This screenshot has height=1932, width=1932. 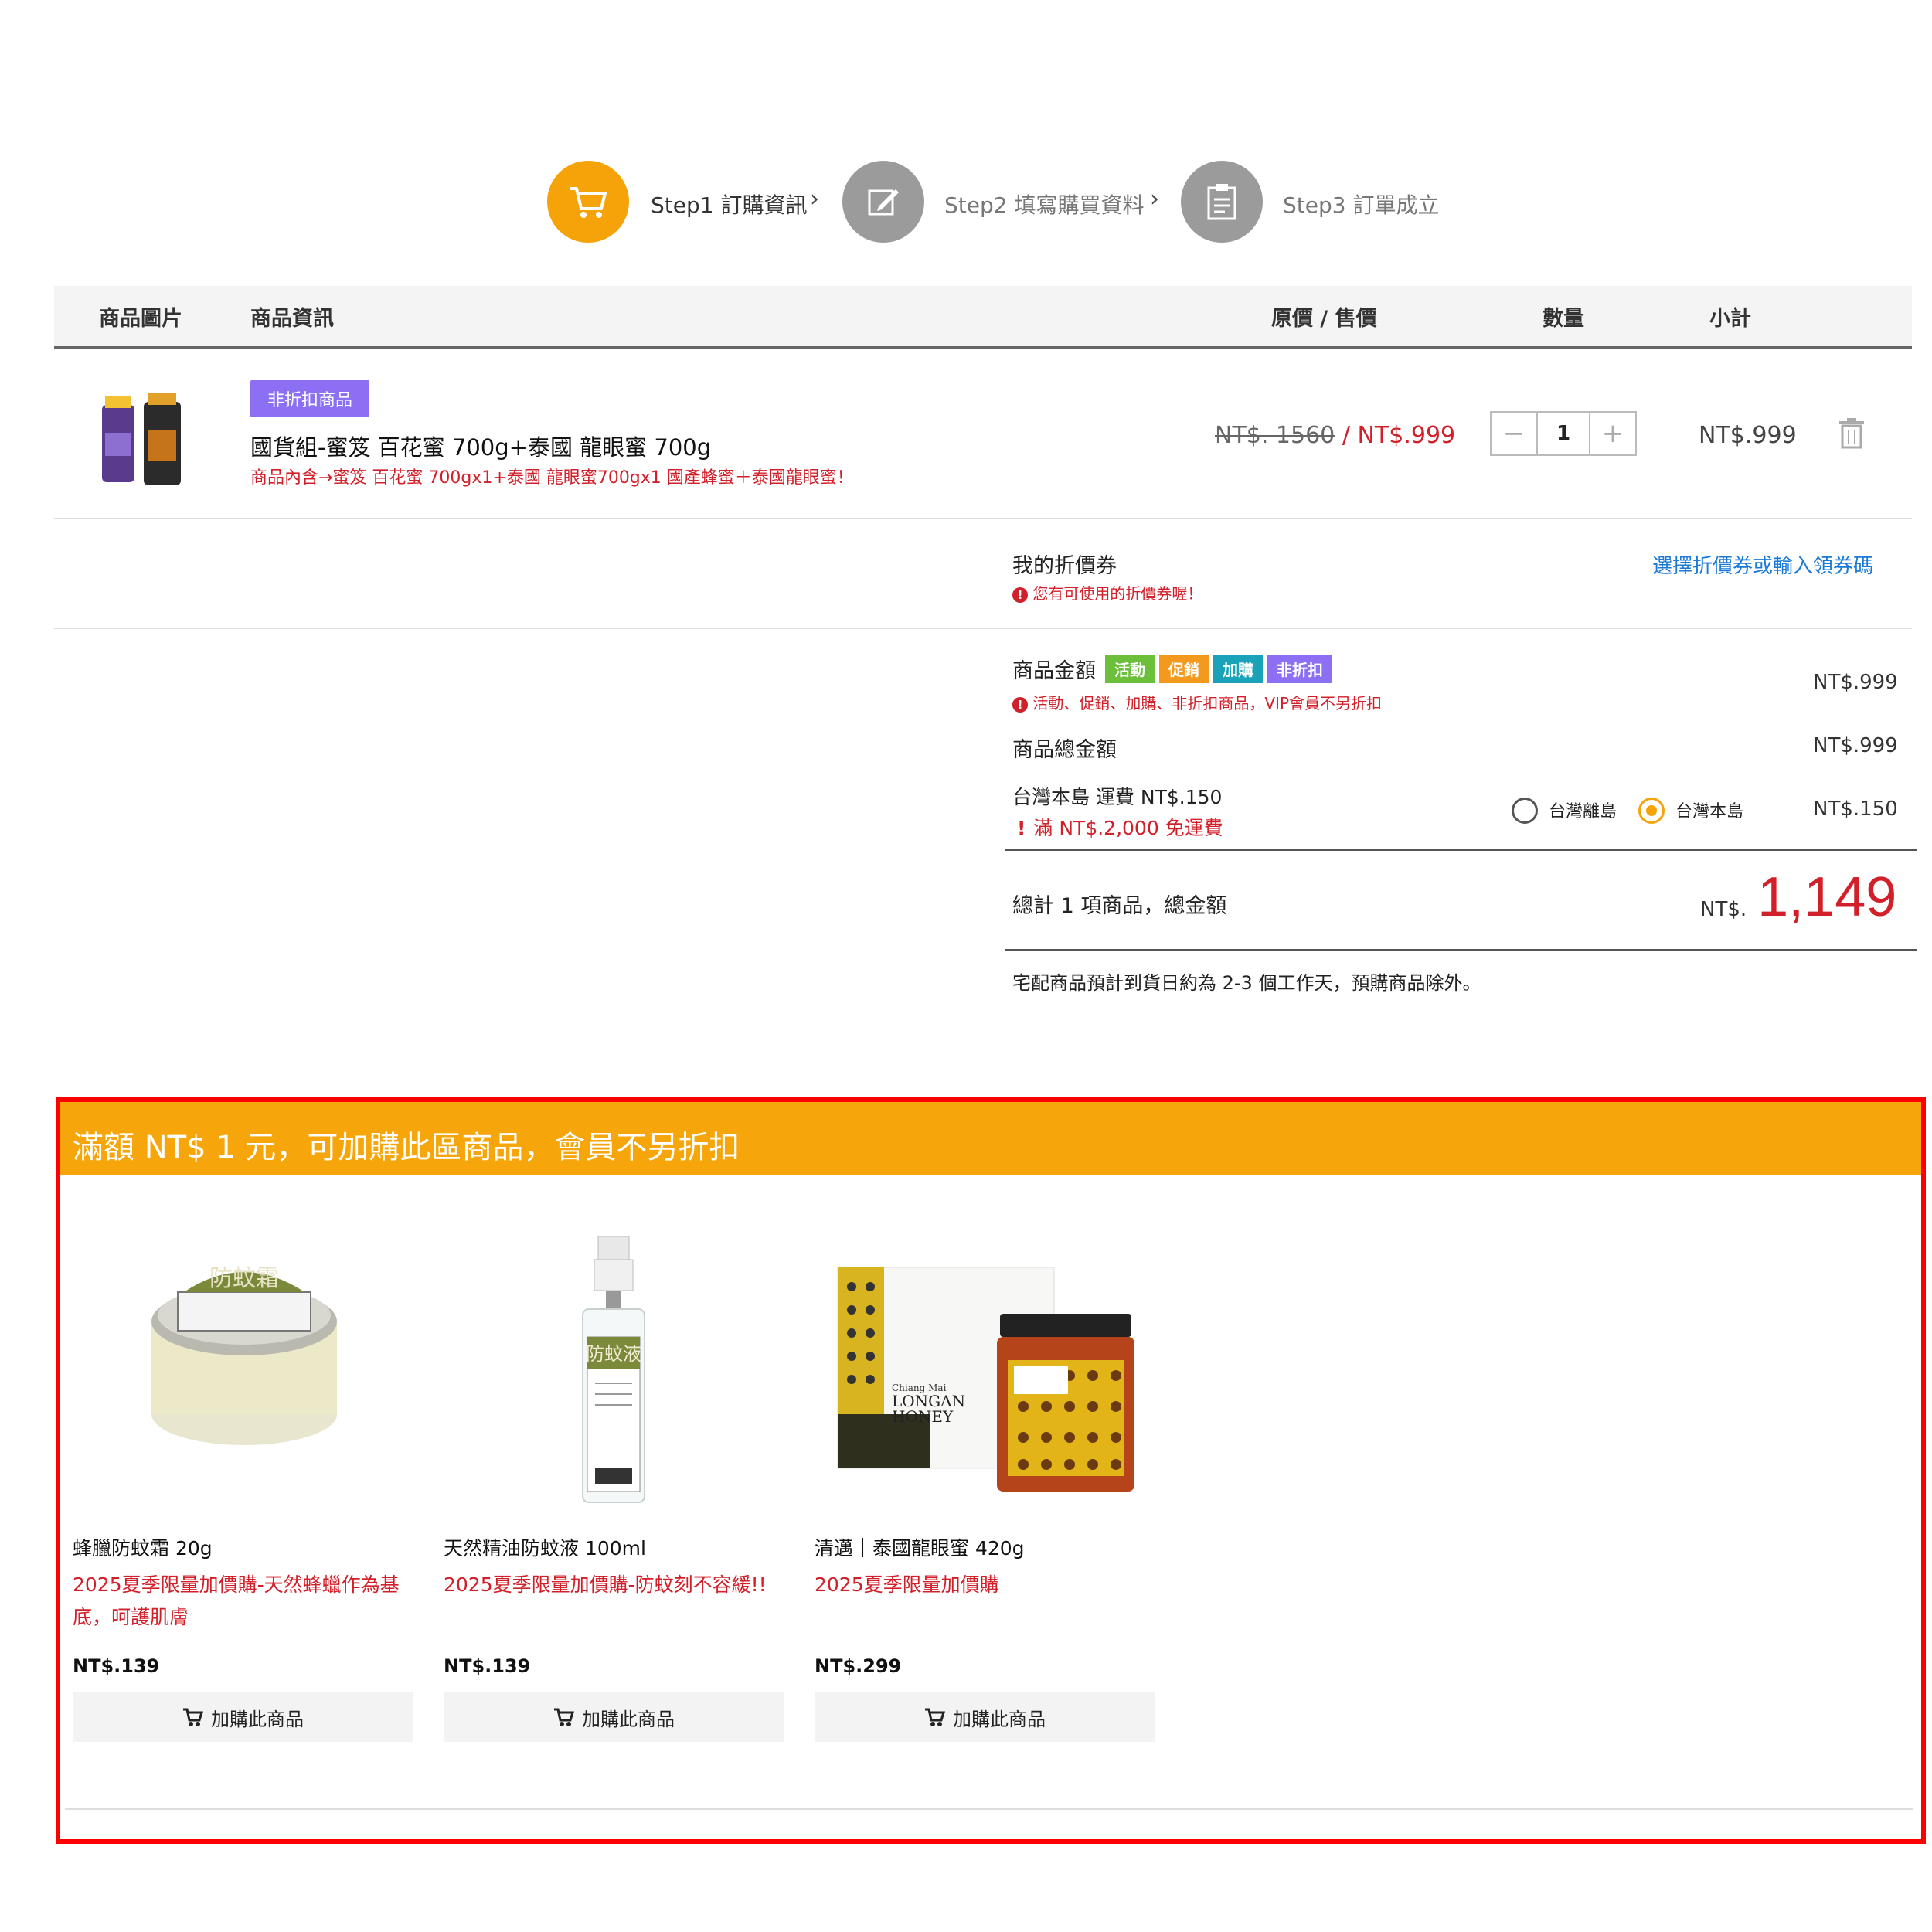 I want to click on step2-label: Step2 填寫購買資料, so click(x=1044, y=205).